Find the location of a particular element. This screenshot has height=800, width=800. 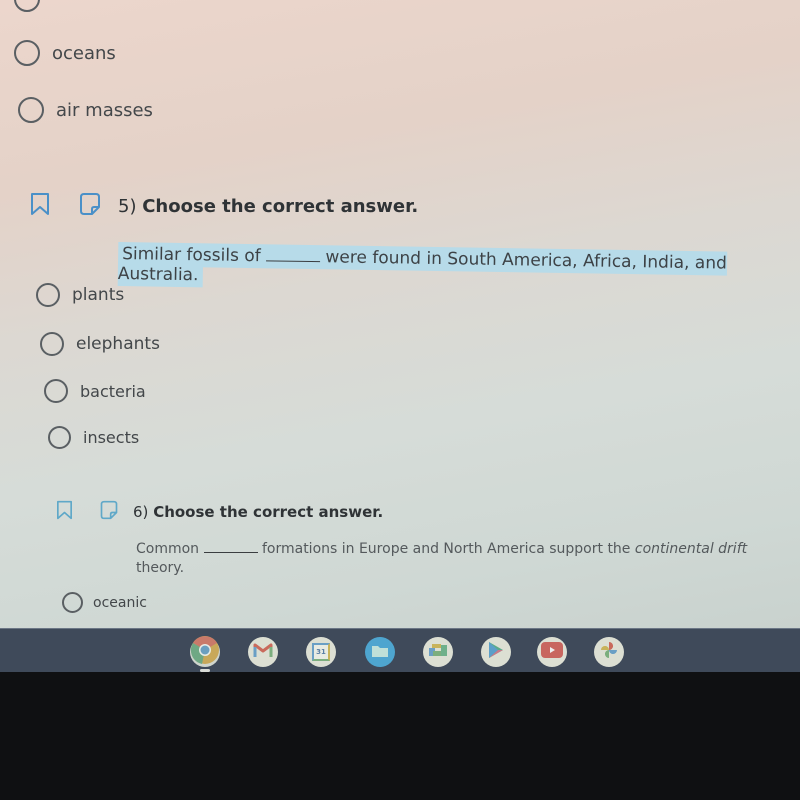

answer-option-insects: insects is located at coordinates (93, 437).